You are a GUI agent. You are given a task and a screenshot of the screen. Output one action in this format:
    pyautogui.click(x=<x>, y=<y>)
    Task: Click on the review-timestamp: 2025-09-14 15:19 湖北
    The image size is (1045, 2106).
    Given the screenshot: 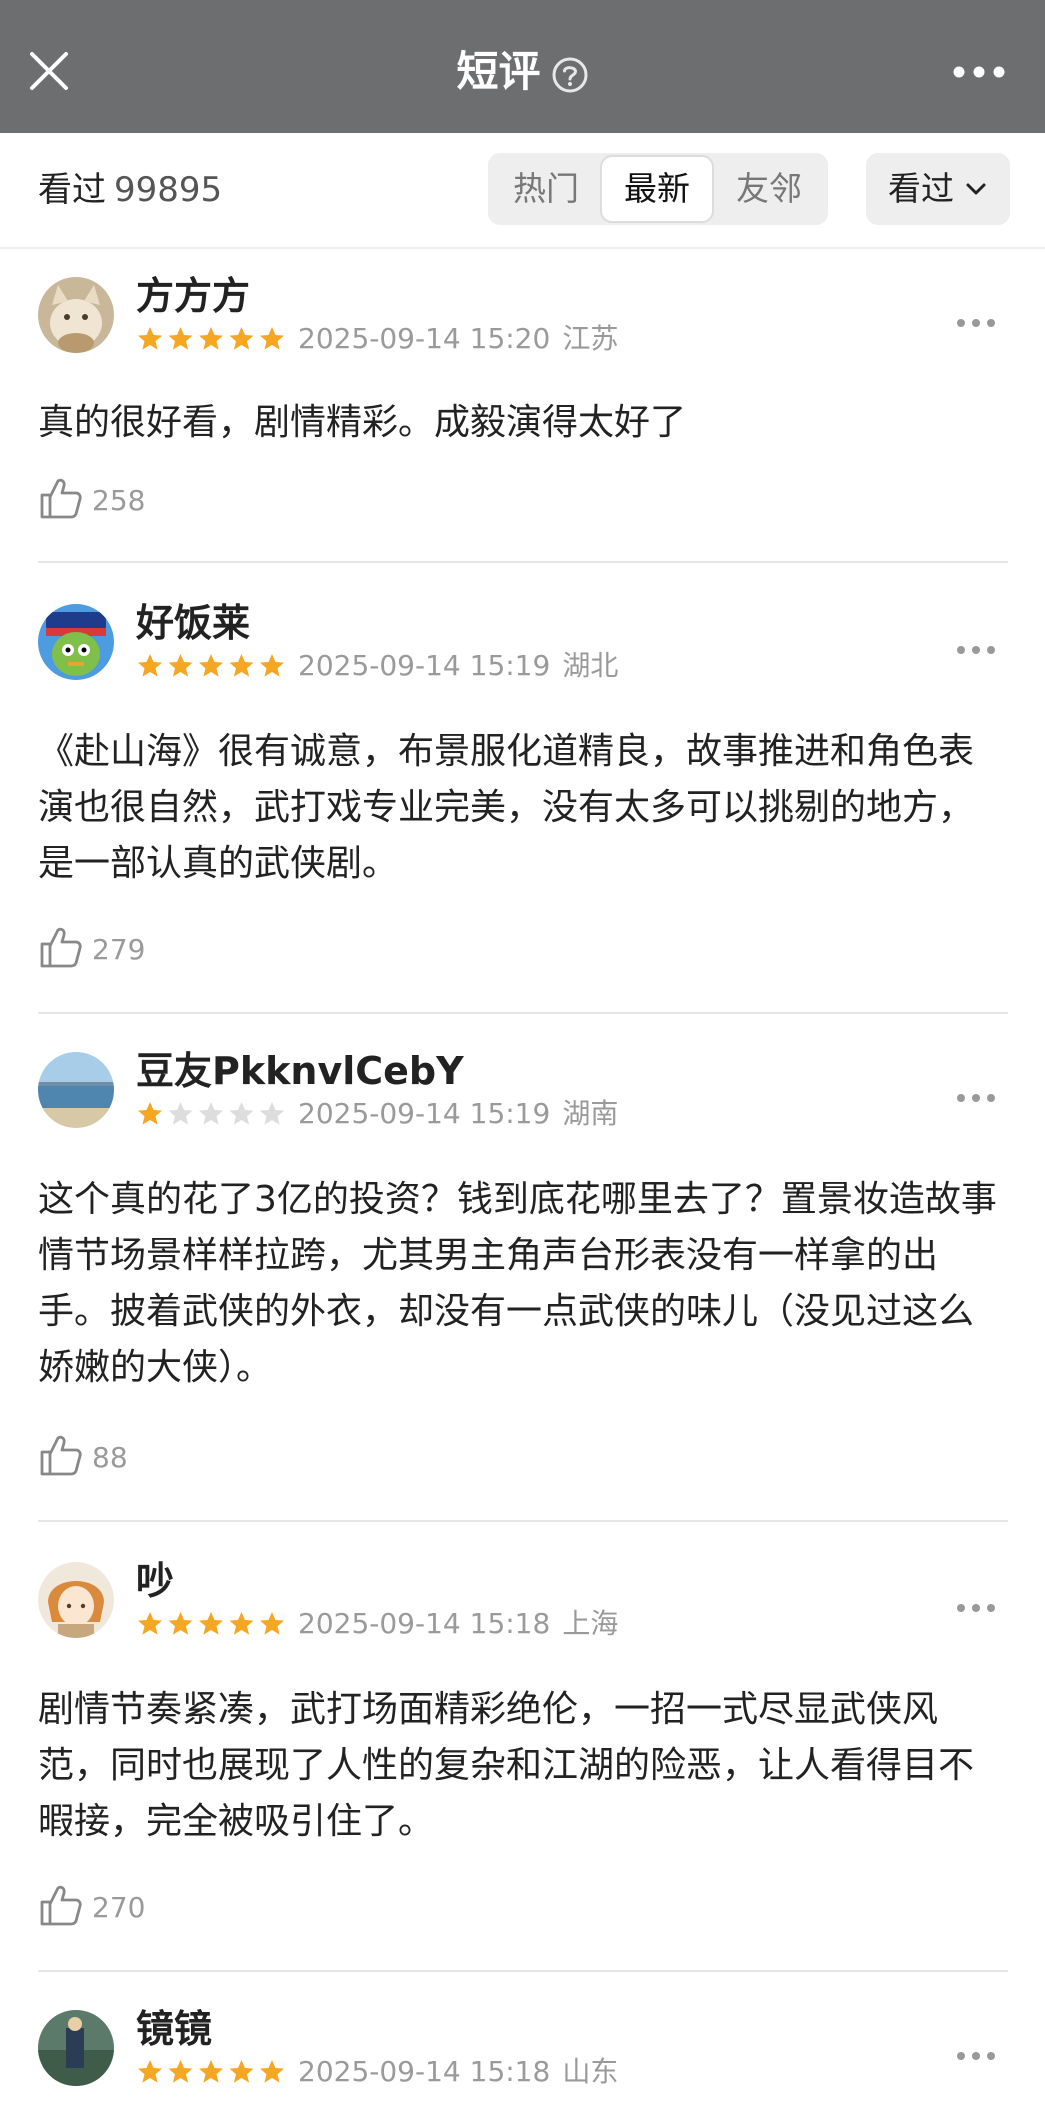 What is the action you would take?
    pyautogui.click(x=458, y=666)
    